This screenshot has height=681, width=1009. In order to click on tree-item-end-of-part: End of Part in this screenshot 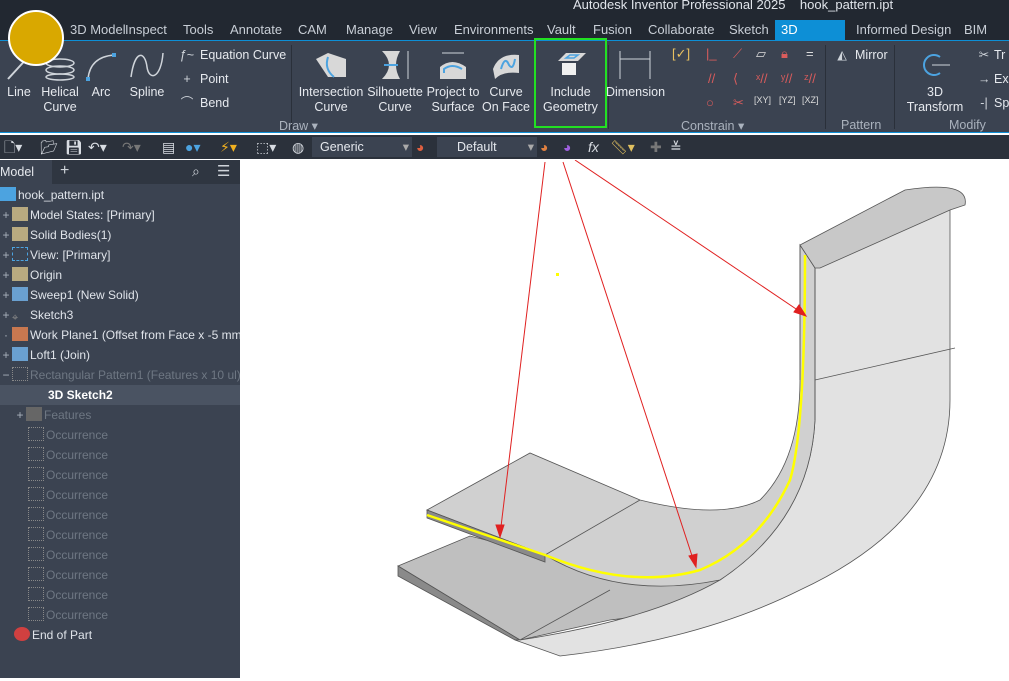, I will do `click(120, 635)`.